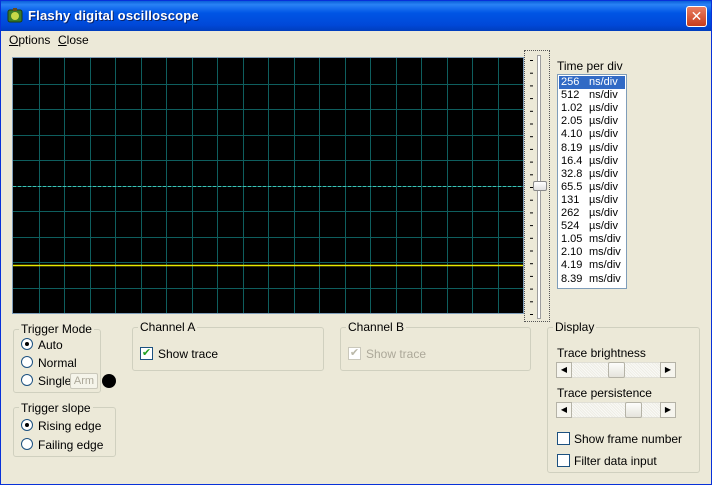  What do you see at coordinates (668, 370) in the screenshot?
I see `brightness-right-arrow-icon: ▶` at bounding box center [668, 370].